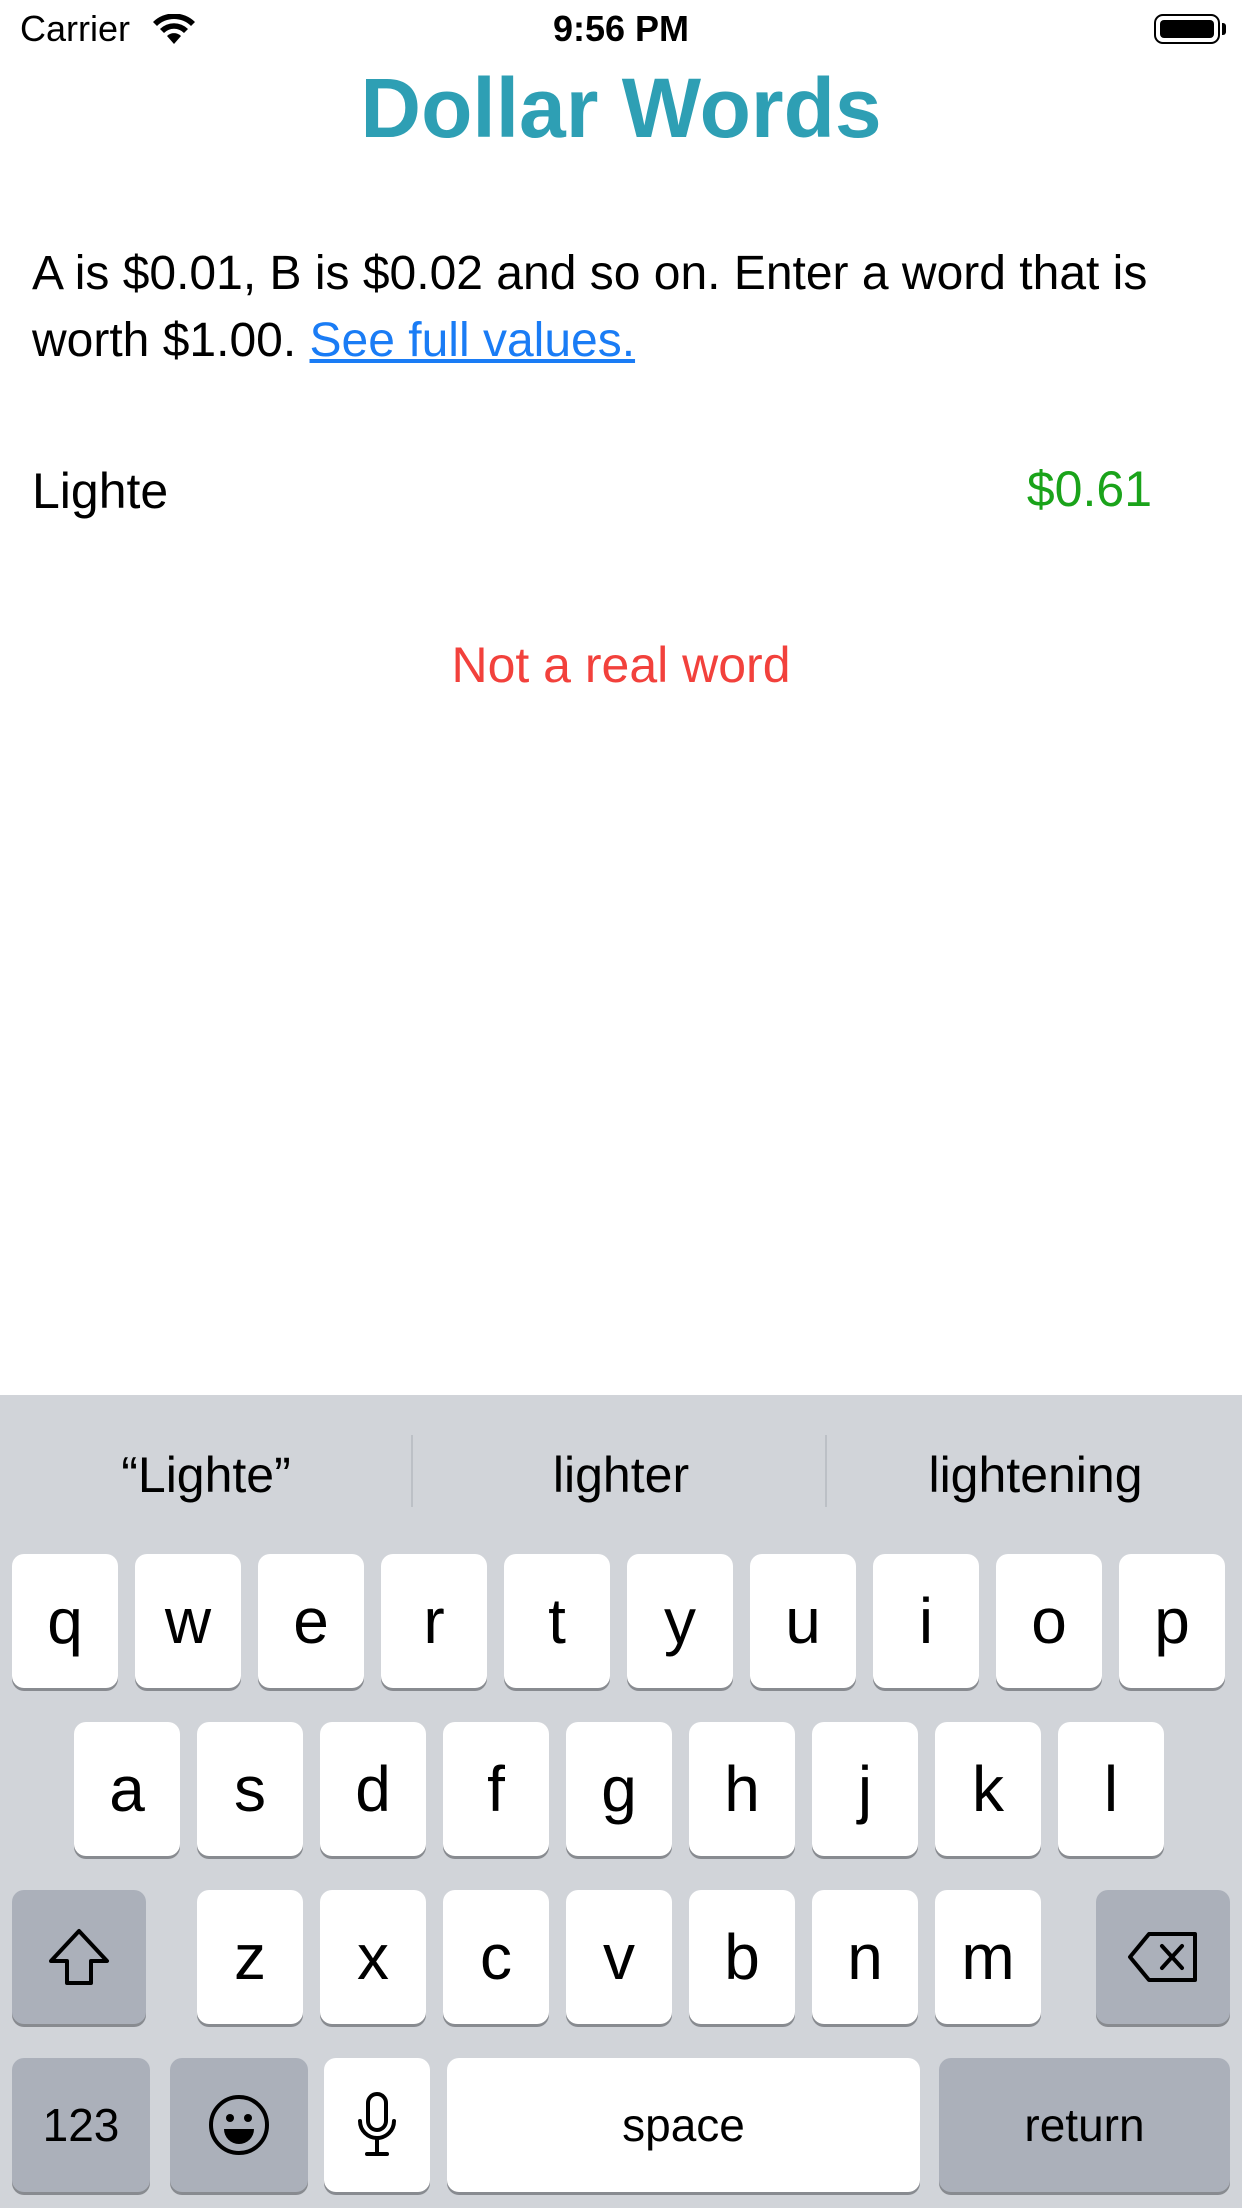 The height and width of the screenshot is (2208, 1242). I want to click on validation-message: Not a real word, so click(621, 665).